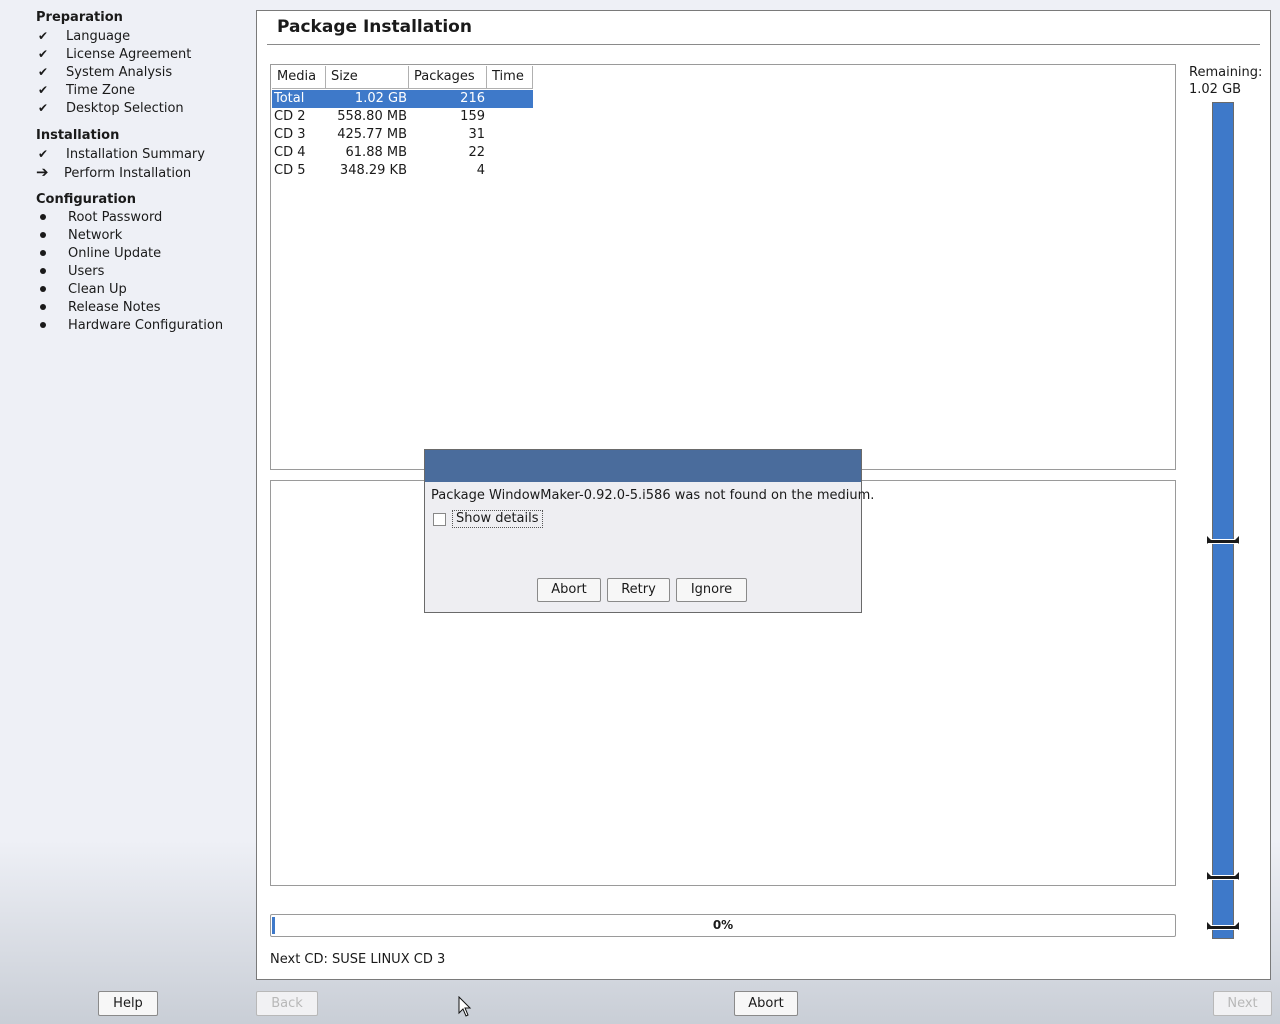 This screenshot has width=1280, height=1024. Describe the element at coordinates (129, 326) in the screenshot. I see `step-hardware-configuration: Hardware Configuration` at that location.